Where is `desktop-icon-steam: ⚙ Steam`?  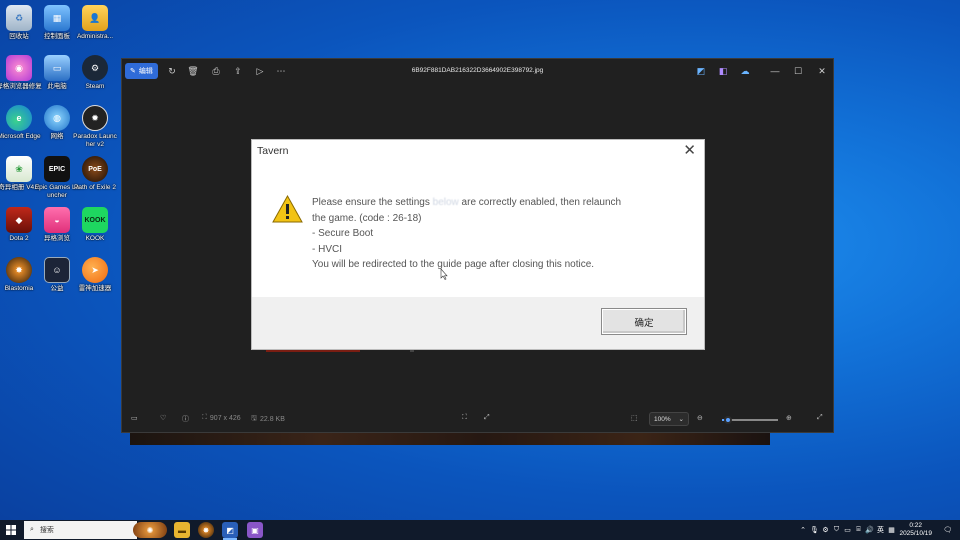 desktop-icon-steam: ⚙ Steam is located at coordinates (95, 73).